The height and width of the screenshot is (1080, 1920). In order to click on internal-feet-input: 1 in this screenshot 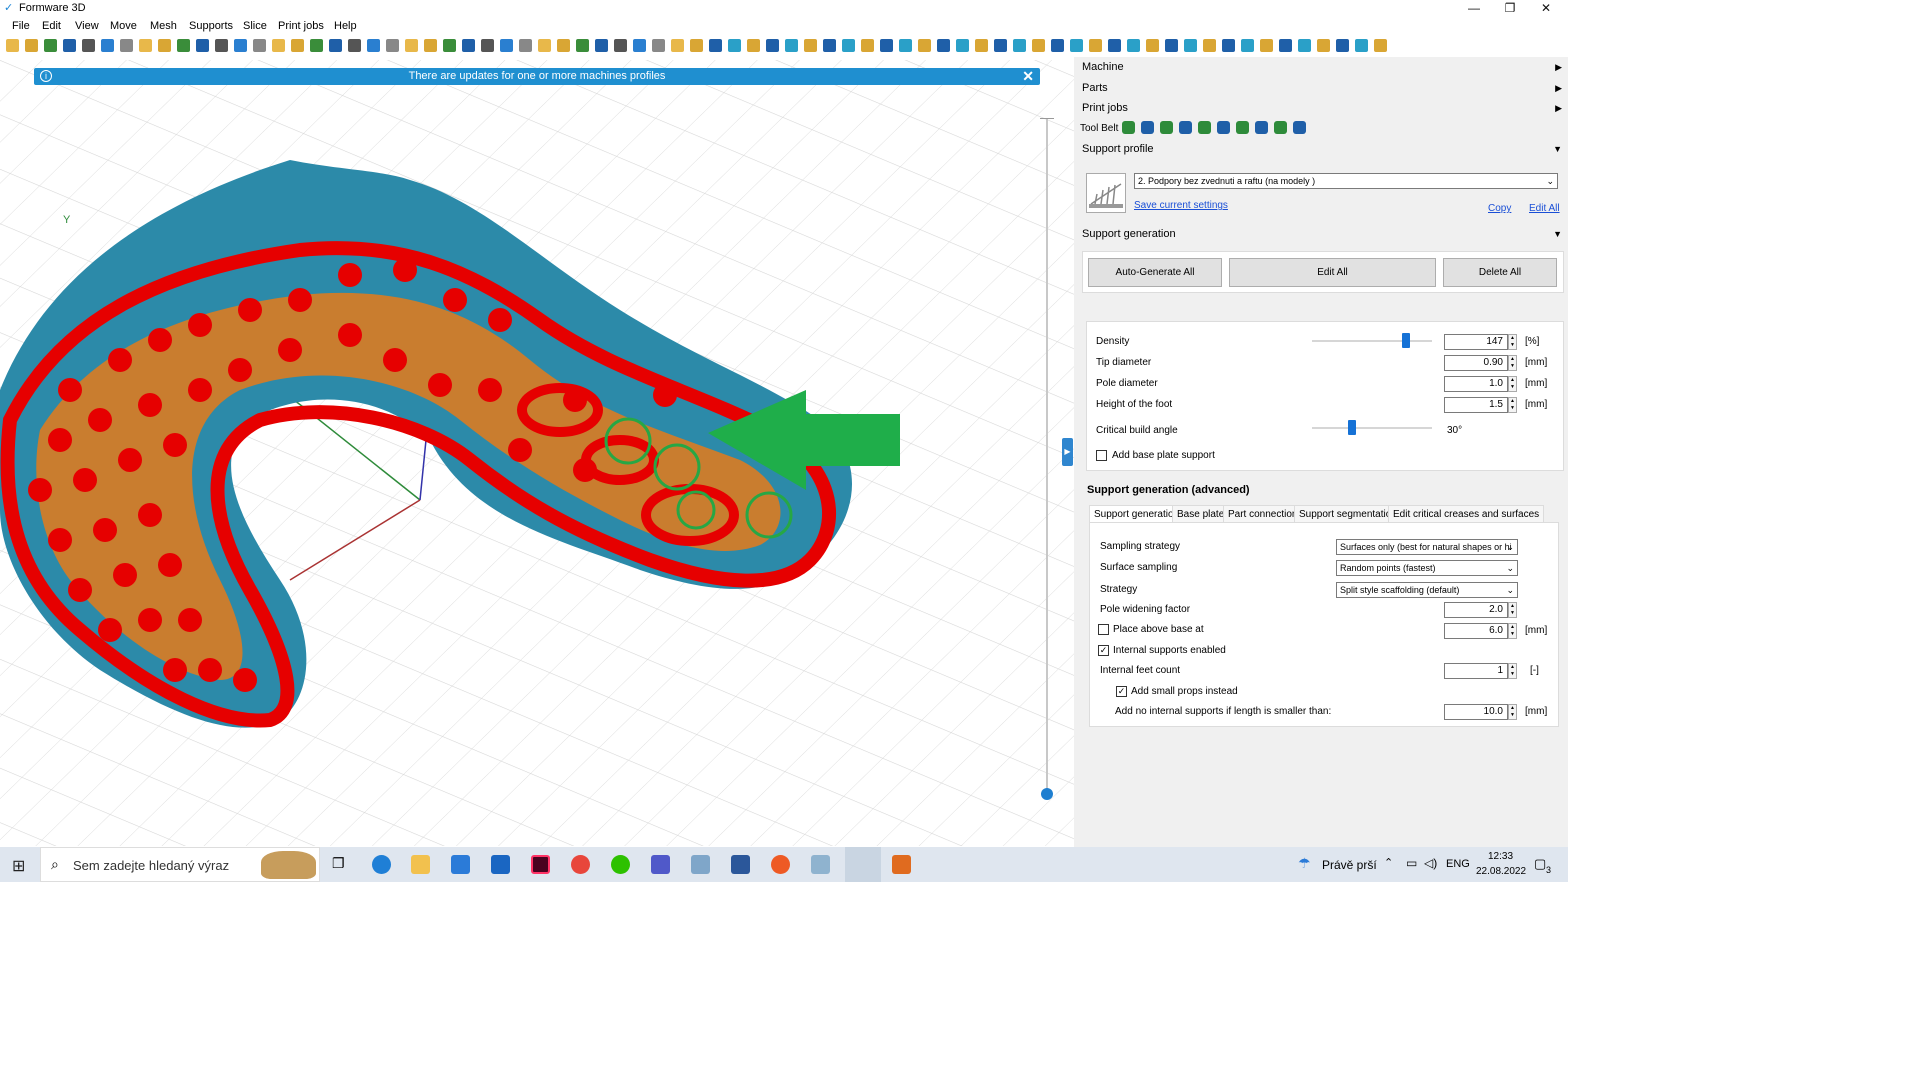, I will do `click(1476, 671)`.